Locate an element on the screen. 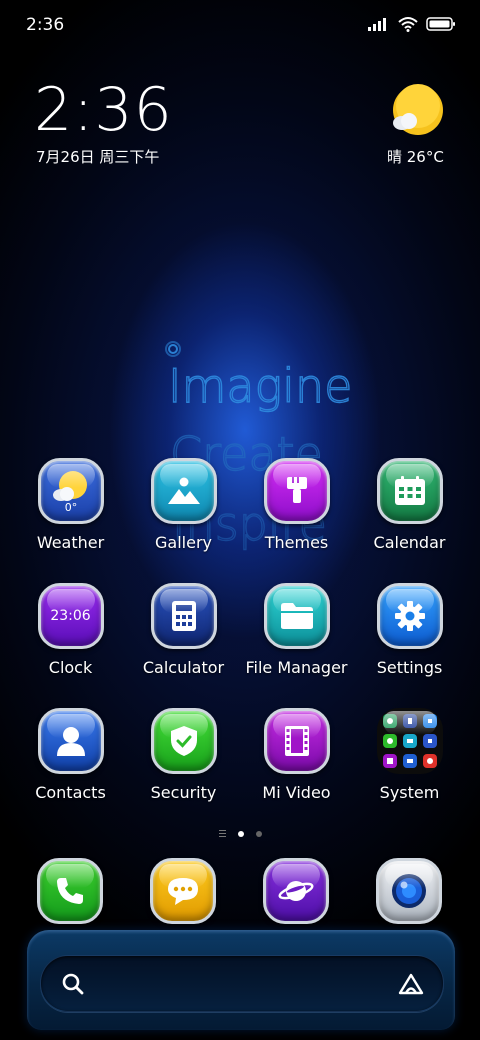 This screenshot has width=480, height=1040. page-indicator is located at coordinates (240, 833).